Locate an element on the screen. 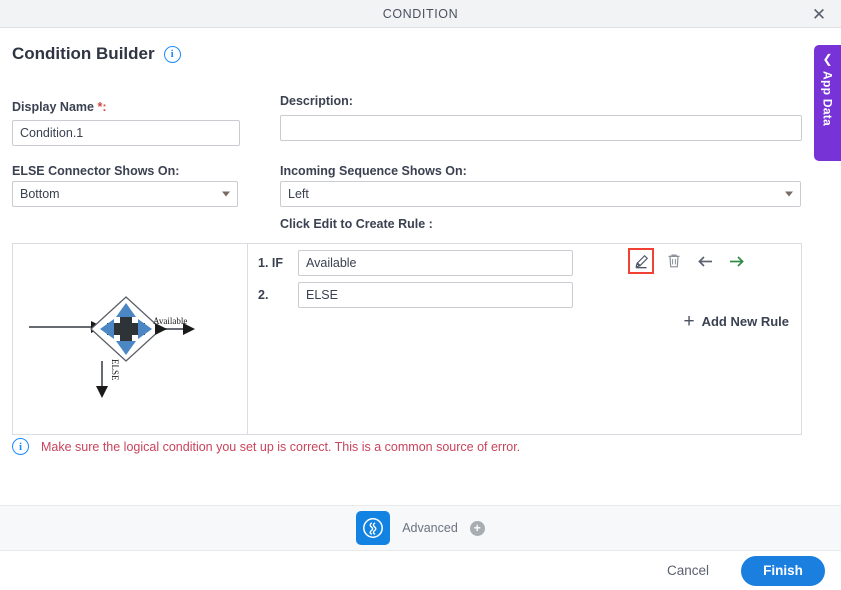 The height and width of the screenshot is (590, 841). description-input is located at coordinates (541, 128).